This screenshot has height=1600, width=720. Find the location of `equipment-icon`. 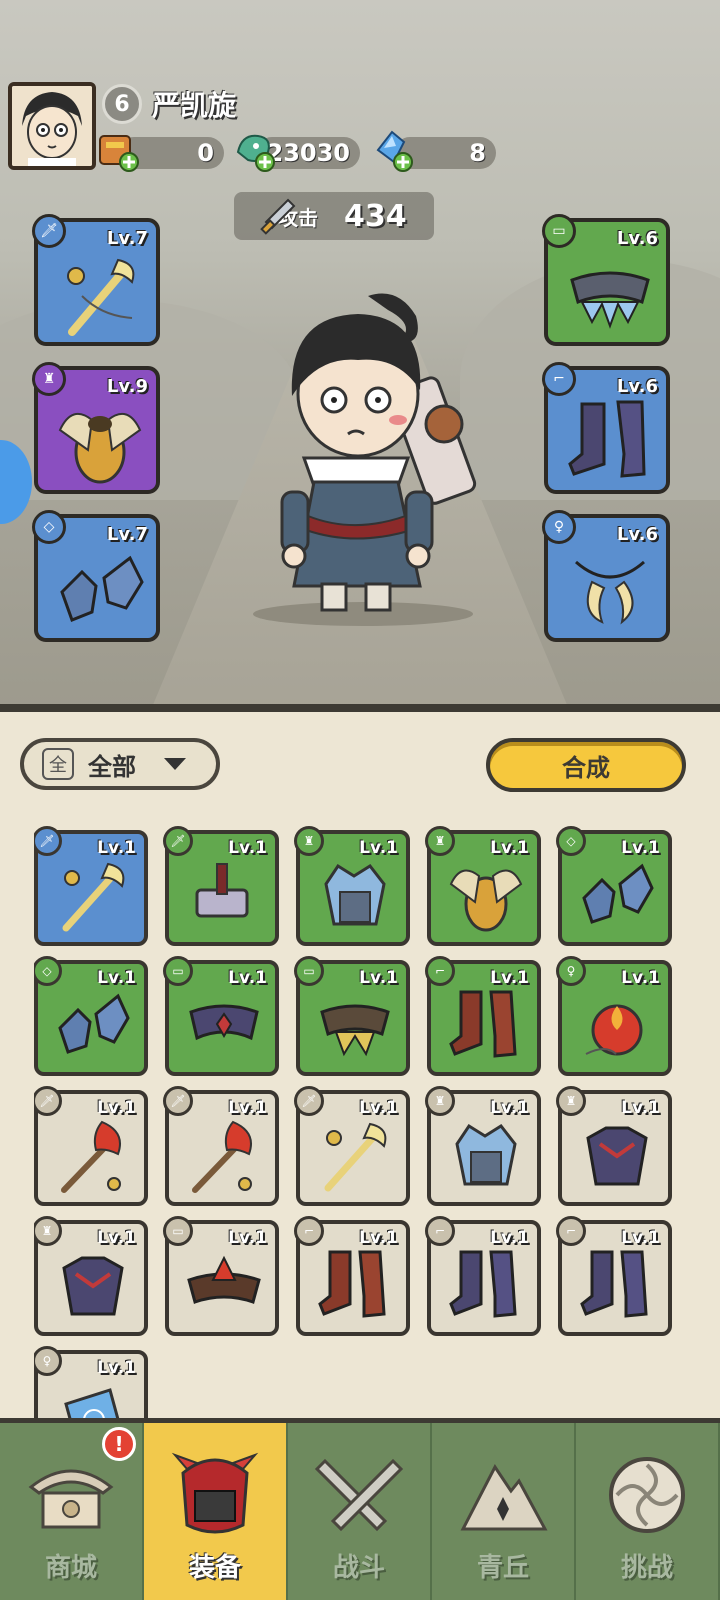

equipment-icon is located at coordinates (215, 1493).